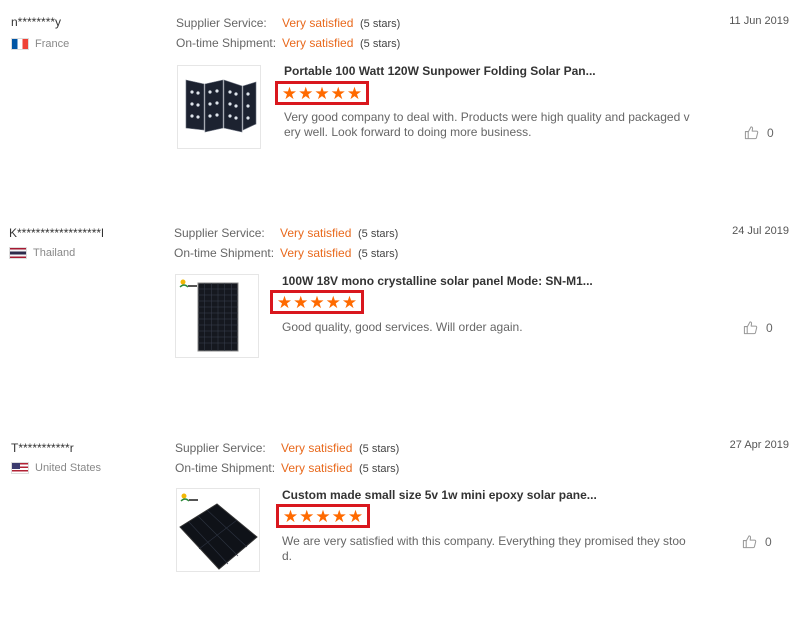 This screenshot has height=626, width=805. What do you see at coordinates (20, 468) in the screenshot?
I see `united-states-flag-icon` at bounding box center [20, 468].